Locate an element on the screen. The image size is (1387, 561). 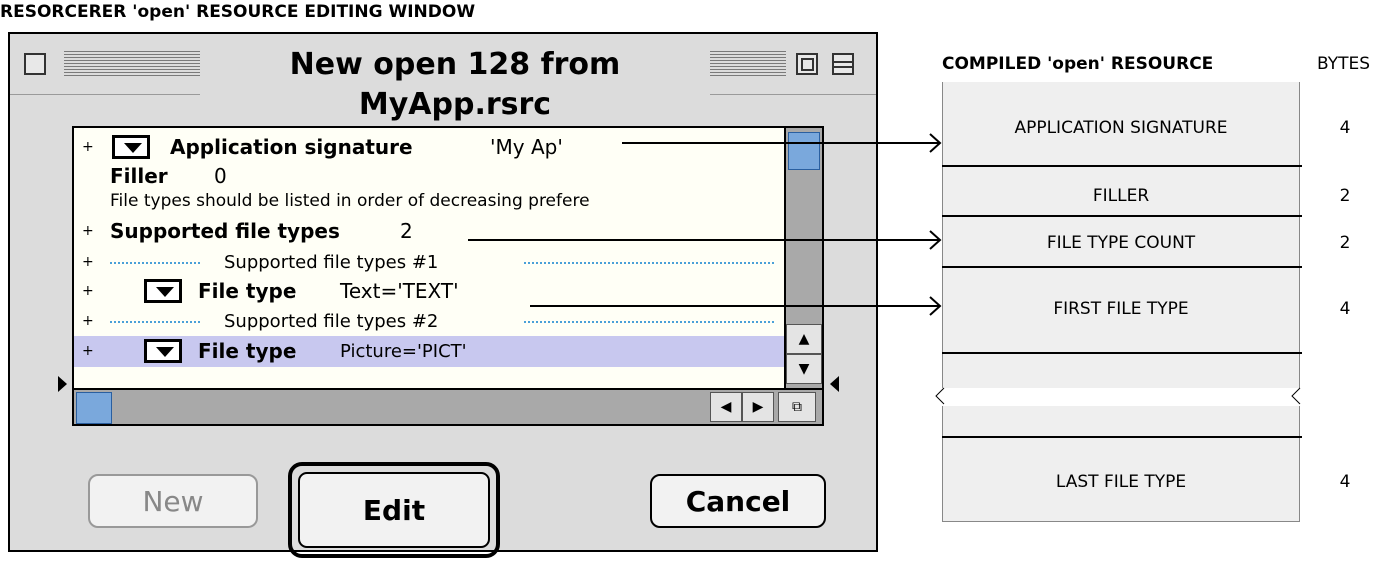
break-mark-right is located at coordinates (1296, 396).